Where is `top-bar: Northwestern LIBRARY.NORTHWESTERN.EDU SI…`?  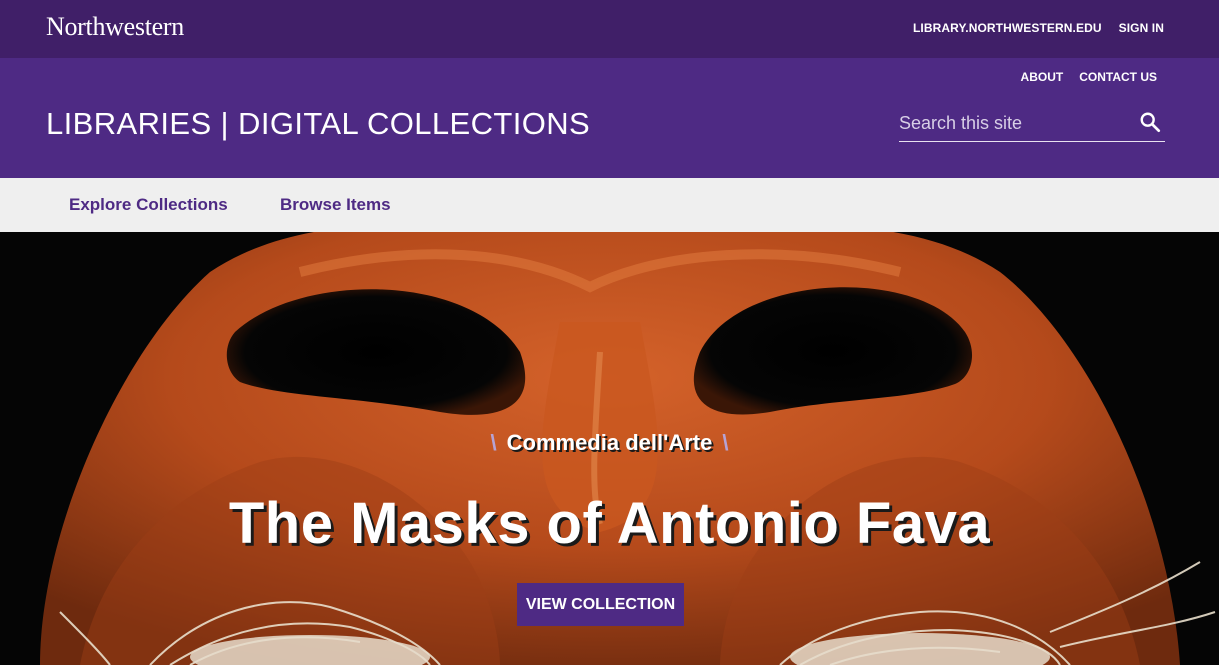
top-bar: Northwestern LIBRARY.NORTHWESTERN.EDU SI… is located at coordinates (609, 29).